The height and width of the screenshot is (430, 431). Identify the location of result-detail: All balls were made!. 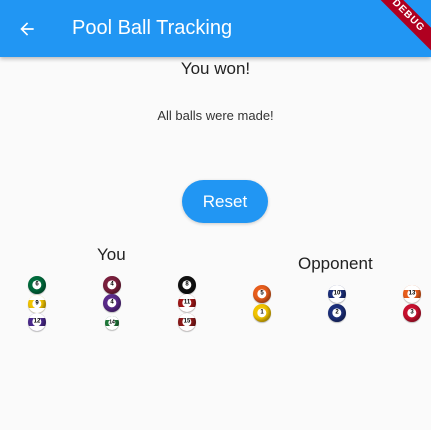
(215, 115).